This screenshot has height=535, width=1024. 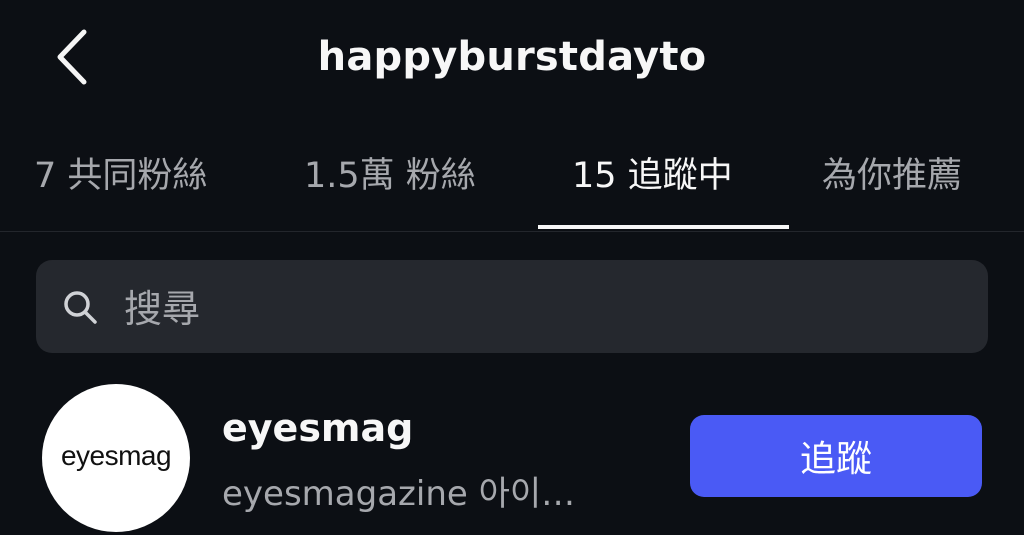 What do you see at coordinates (663, 227) in the screenshot?
I see `active-tab-indicator` at bounding box center [663, 227].